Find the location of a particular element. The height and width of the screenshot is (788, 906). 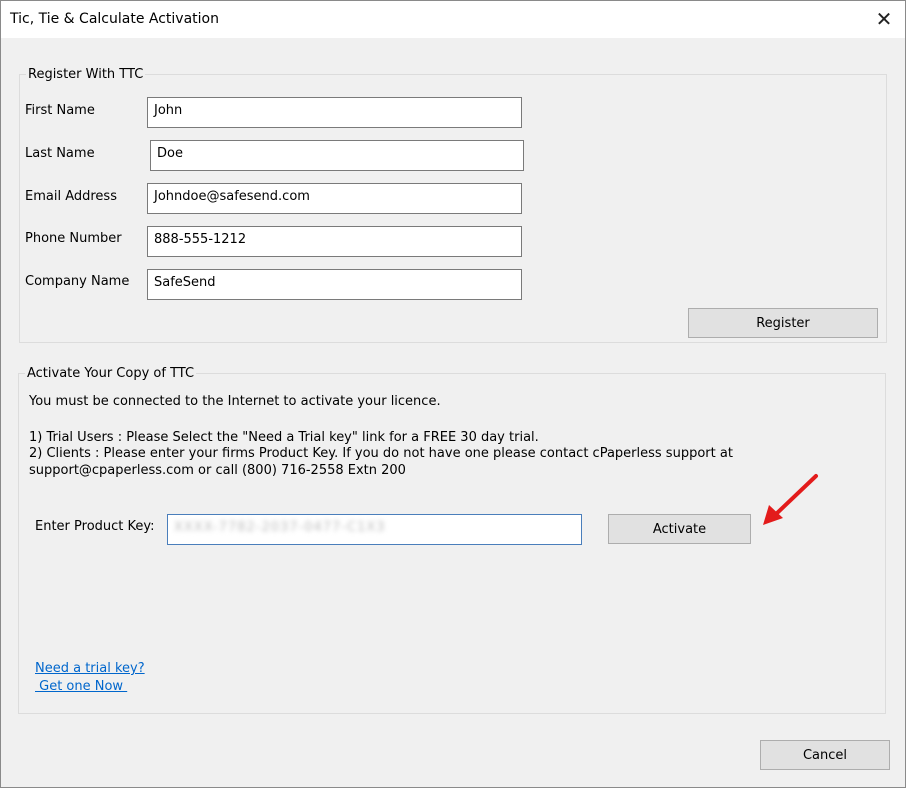

window-title: Tic, Tie & Calculate Activation is located at coordinates (114, 19).